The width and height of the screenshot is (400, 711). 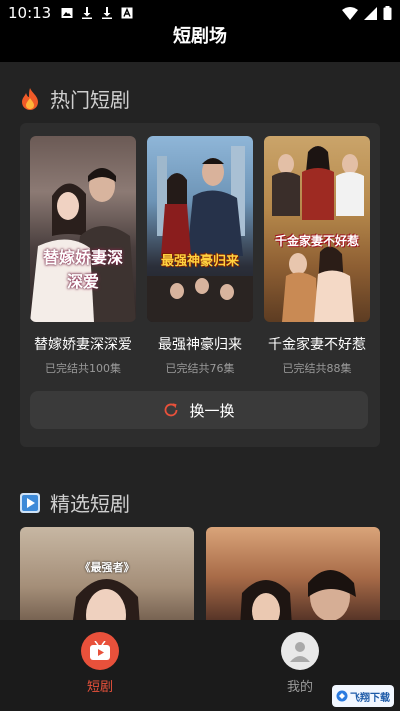 I want to click on image-notification-icon, so click(x=67, y=13).